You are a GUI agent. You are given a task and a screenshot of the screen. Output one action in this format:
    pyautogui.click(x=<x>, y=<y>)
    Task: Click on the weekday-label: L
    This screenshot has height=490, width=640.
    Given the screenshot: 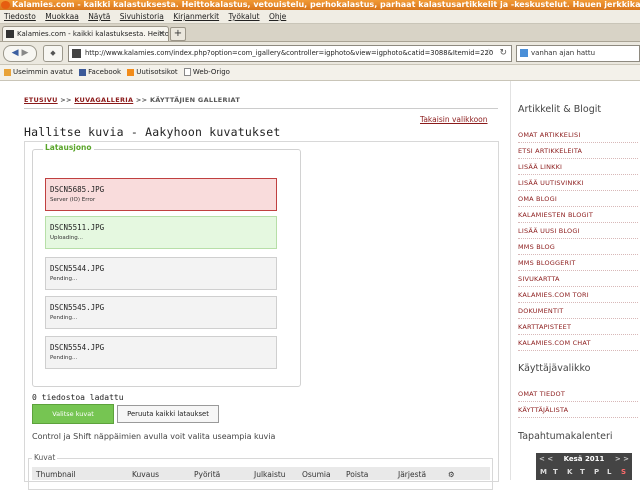 What is the action you would take?
    pyautogui.click(x=609, y=472)
    